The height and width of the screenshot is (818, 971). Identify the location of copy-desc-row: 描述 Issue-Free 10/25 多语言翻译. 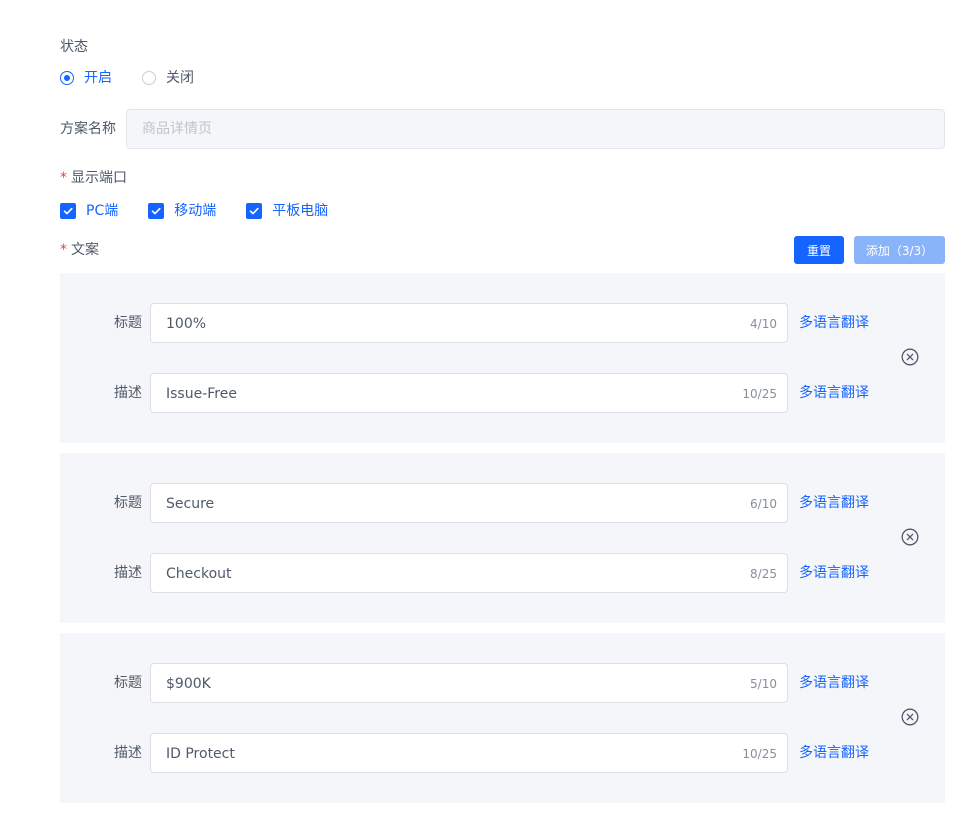
(502, 393).